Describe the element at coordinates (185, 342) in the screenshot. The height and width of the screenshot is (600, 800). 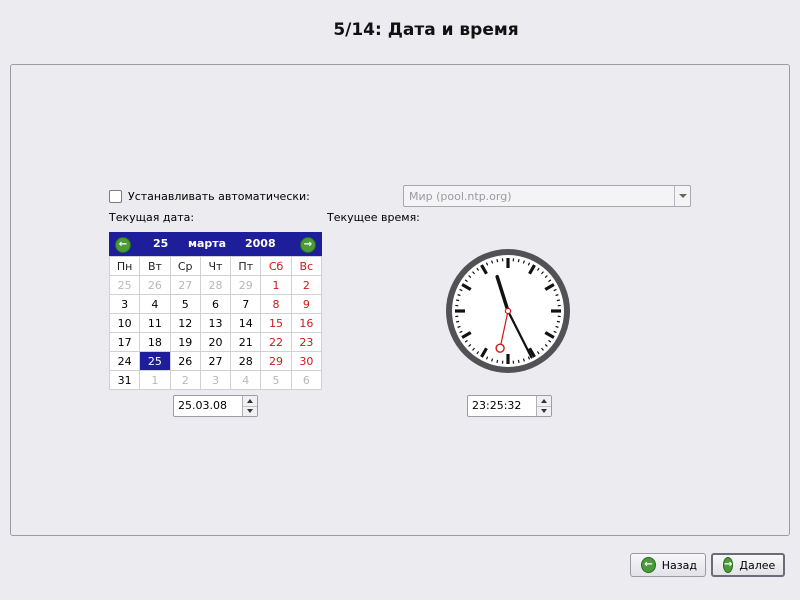
I see `calendar-day-cell: 19` at that location.